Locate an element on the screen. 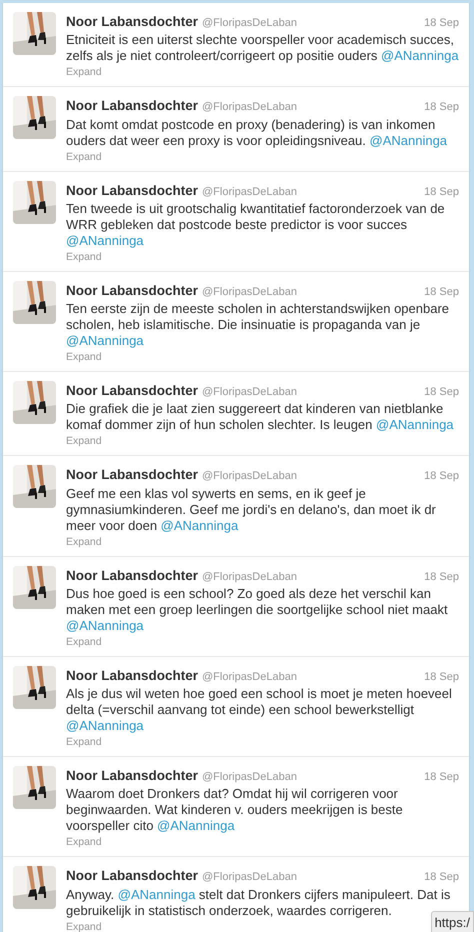  tweet-text: Dat komt omdat postcode en proxy (benadering) is van inkomen ouders dat weer een proxy is voor opleidingsniveau. @ANanninga is located at coordinates (257, 132).